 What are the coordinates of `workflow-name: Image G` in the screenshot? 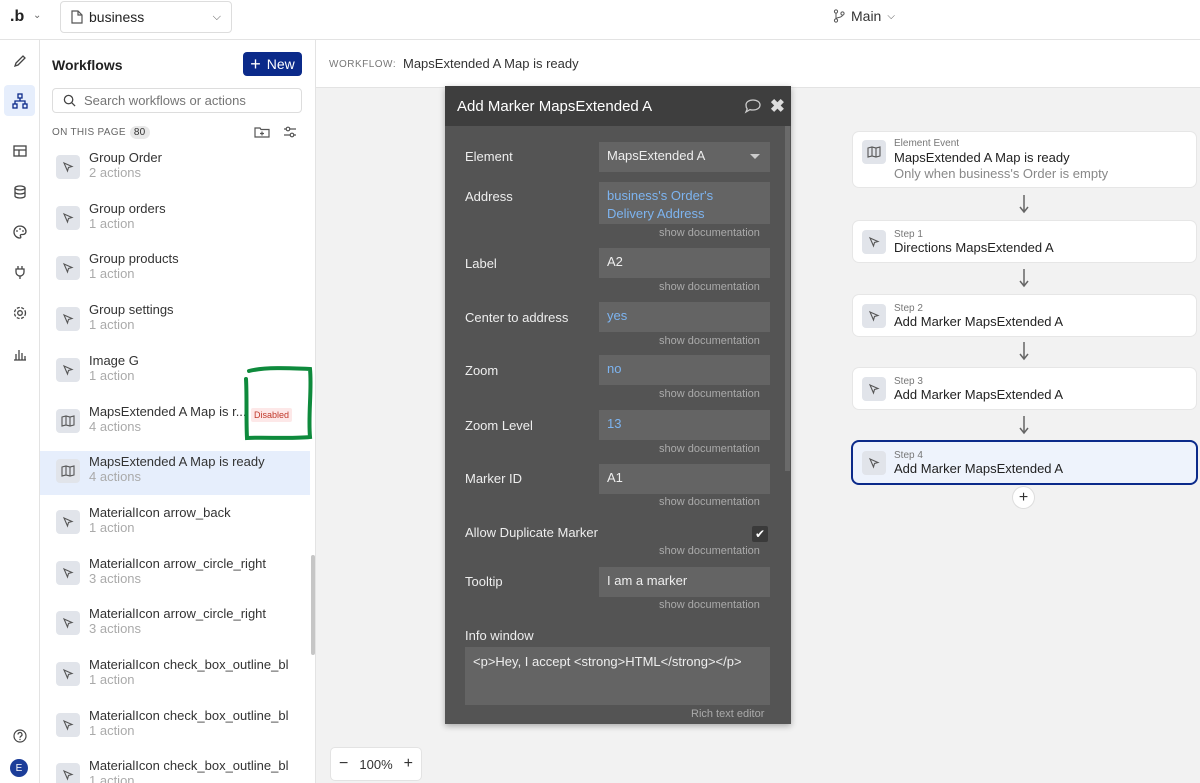 It's located at (114, 360).